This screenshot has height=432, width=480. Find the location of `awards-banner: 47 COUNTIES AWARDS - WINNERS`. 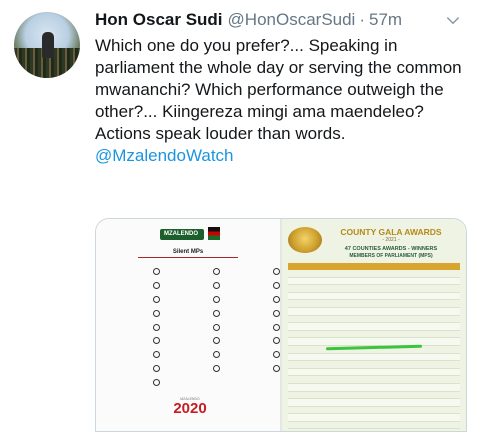

awards-banner: 47 COUNTIES AWARDS - WINNERS is located at coordinates (391, 249).